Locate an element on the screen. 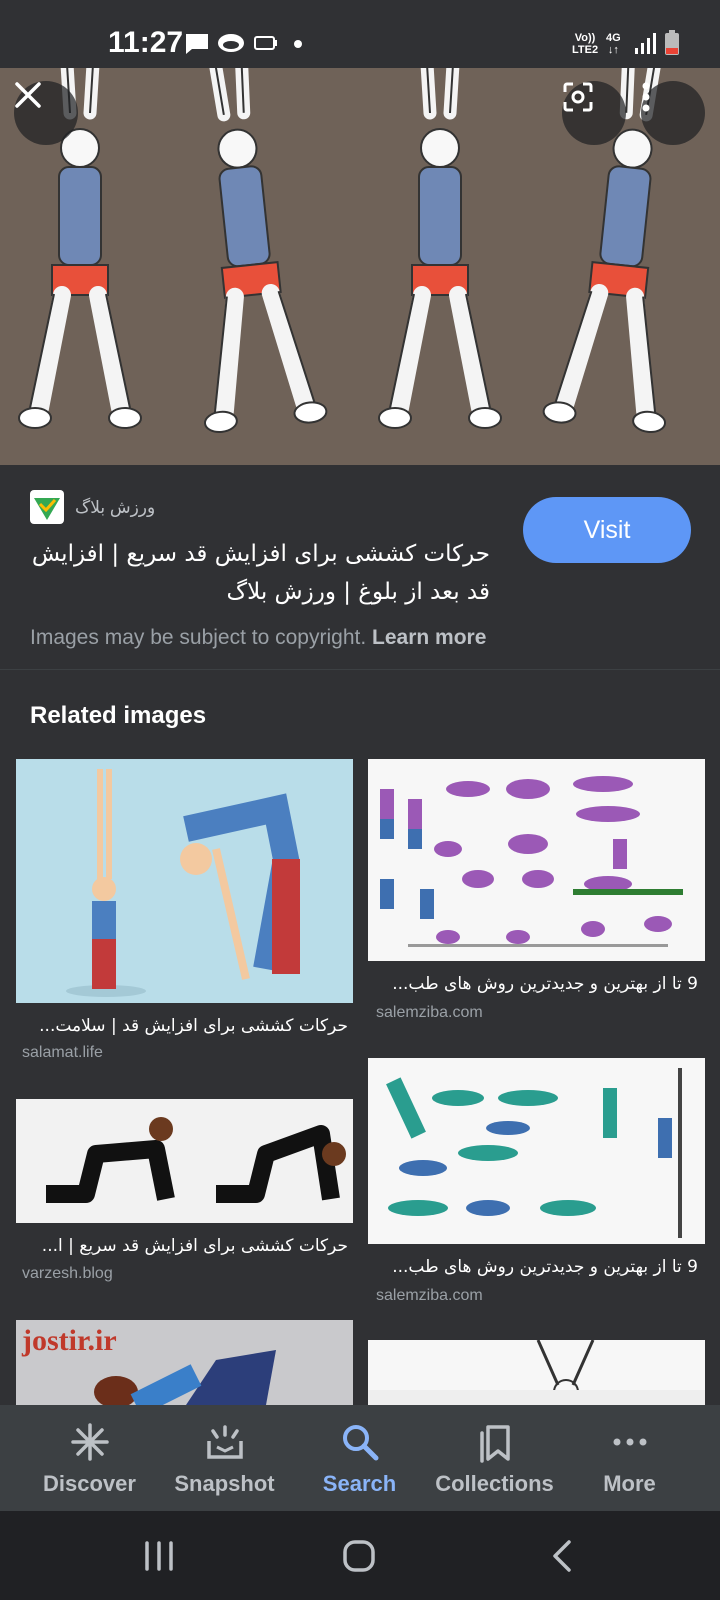 This screenshot has height=1600, width=720. nav-search: Search is located at coordinates (359, 1458).